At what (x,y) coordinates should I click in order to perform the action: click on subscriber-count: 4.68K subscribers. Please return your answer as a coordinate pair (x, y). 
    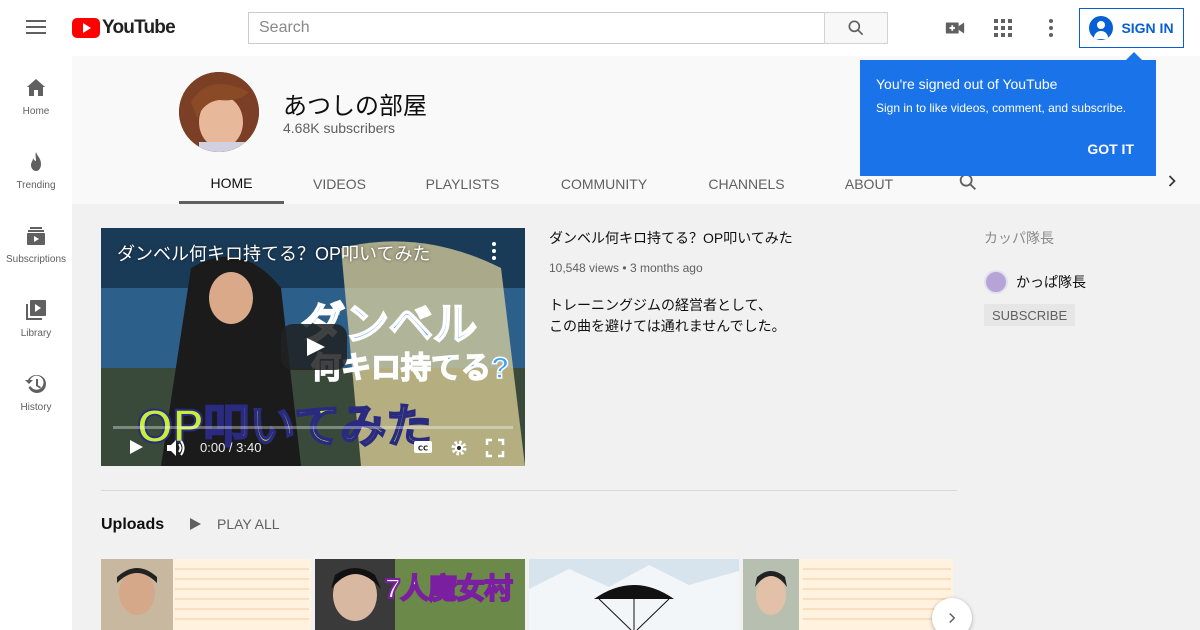
    Looking at the image, I should click on (339, 128).